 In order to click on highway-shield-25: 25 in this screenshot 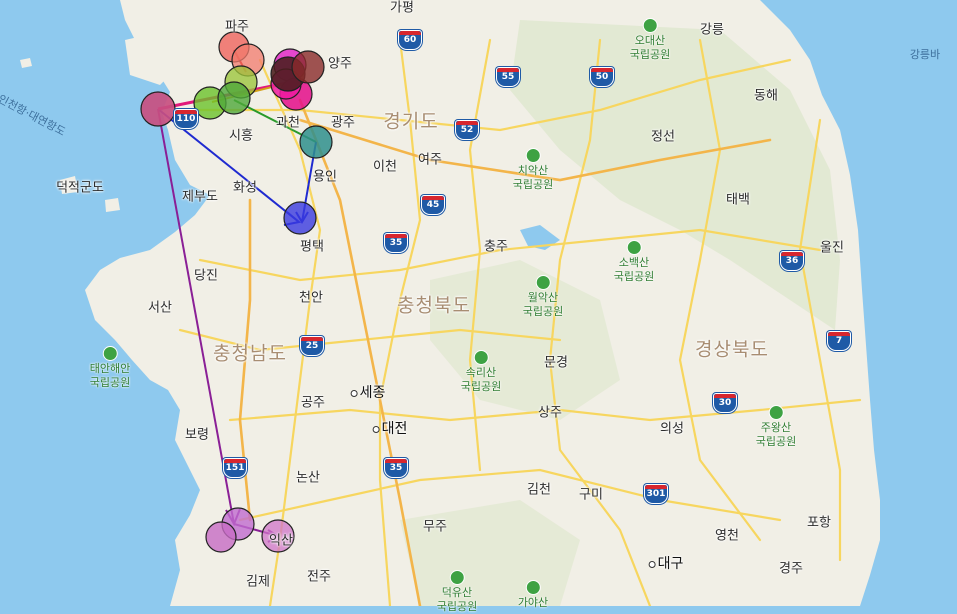, I will do `click(312, 346)`.